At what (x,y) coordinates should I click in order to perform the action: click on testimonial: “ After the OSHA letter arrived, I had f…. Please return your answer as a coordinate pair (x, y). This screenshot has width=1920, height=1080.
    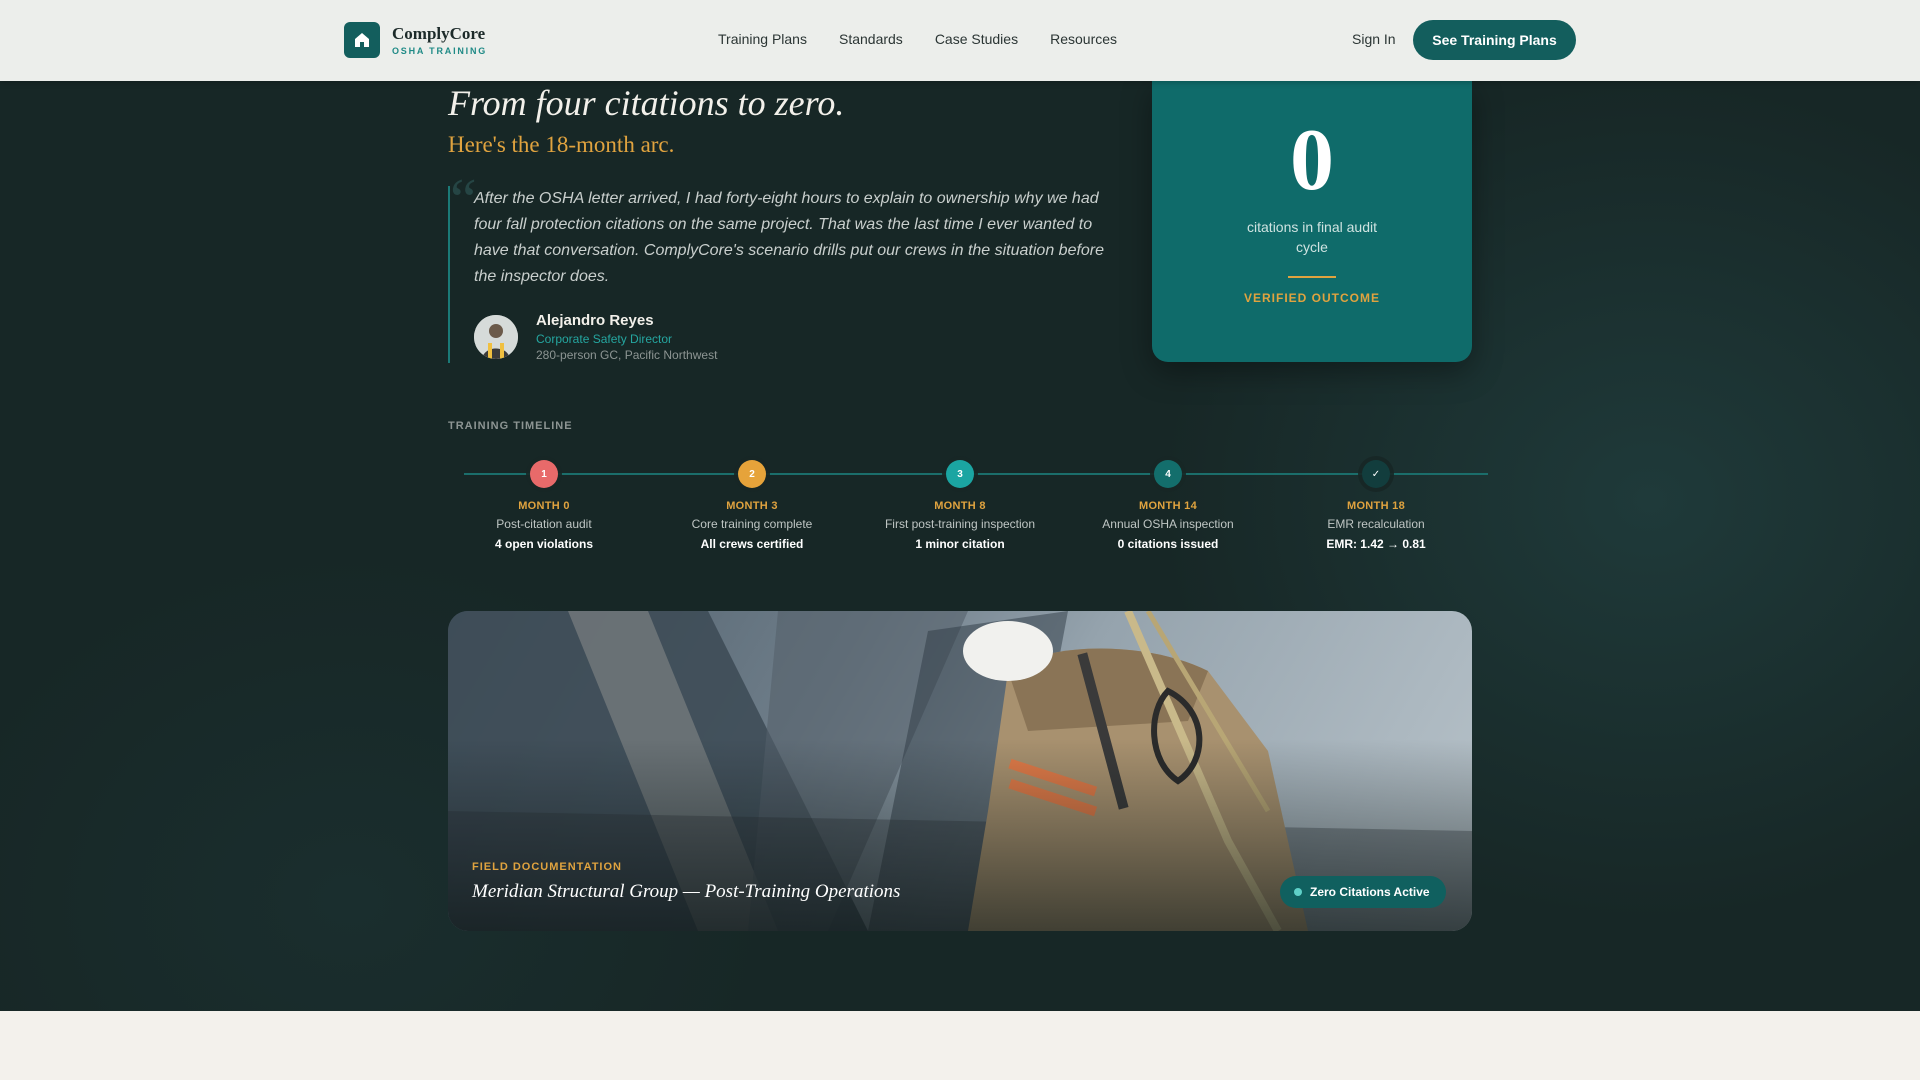
    Looking at the image, I should click on (783, 266).